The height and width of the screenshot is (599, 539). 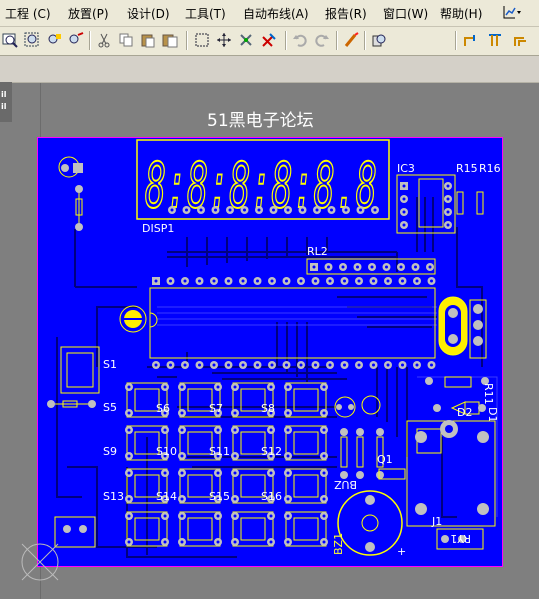 What do you see at coordinates (351, 40) in the screenshot?
I see `cross-probe-icon` at bounding box center [351, 40].